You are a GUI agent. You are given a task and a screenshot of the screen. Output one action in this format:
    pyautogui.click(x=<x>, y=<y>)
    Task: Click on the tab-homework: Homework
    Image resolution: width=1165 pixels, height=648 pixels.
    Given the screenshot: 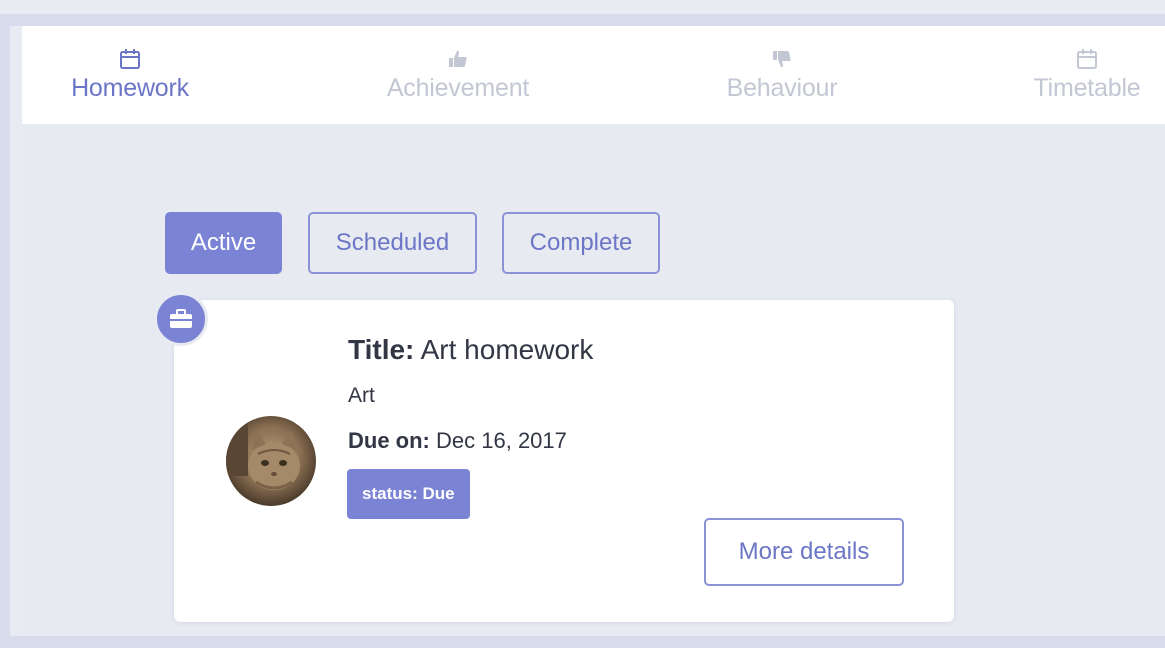 What is the action you would take?
    pyautogui.click(x=130, y=75)
    